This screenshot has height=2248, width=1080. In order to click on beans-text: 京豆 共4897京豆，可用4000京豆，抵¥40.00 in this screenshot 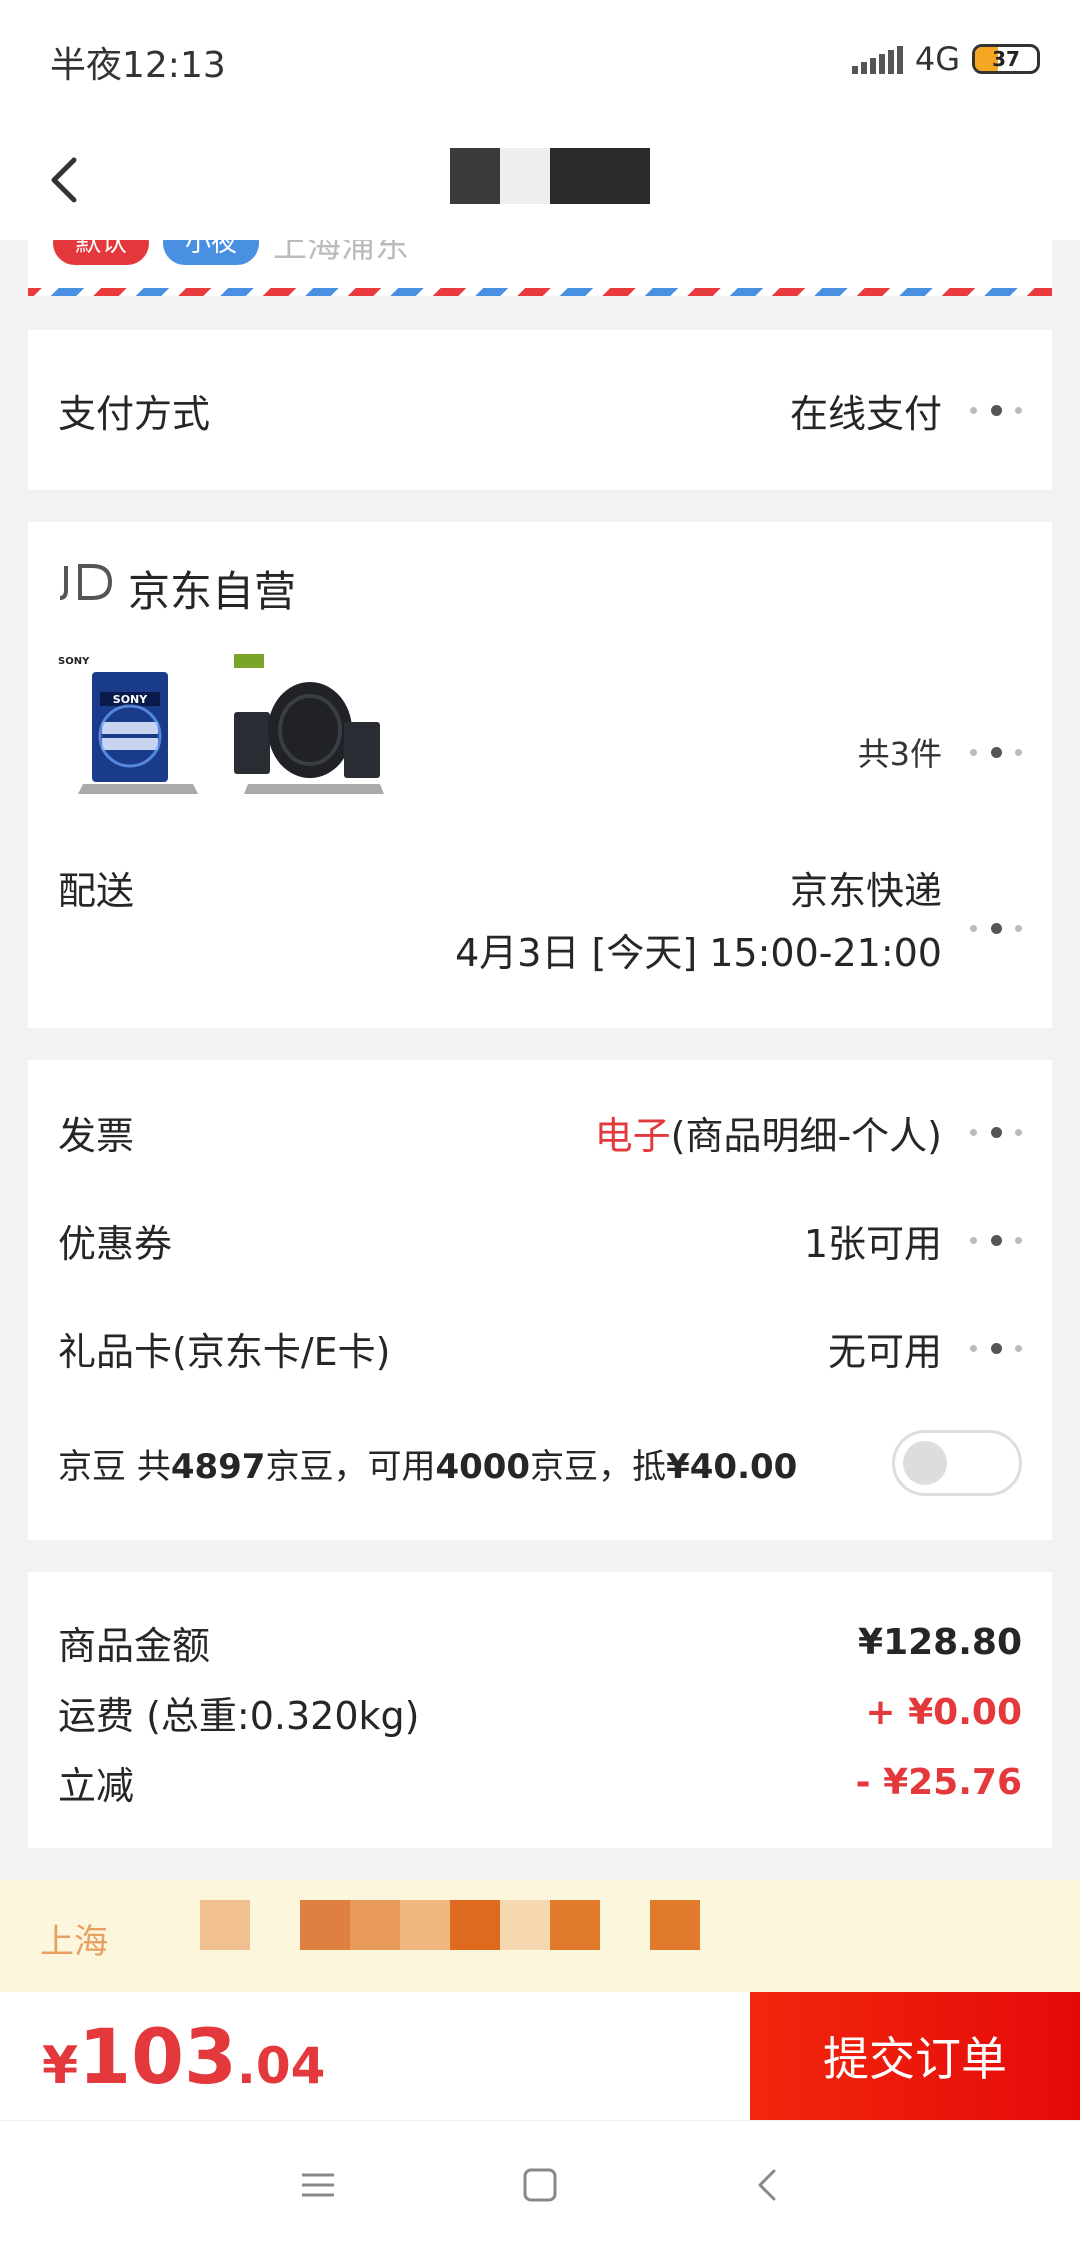, I will do `click(427, 1463)`.